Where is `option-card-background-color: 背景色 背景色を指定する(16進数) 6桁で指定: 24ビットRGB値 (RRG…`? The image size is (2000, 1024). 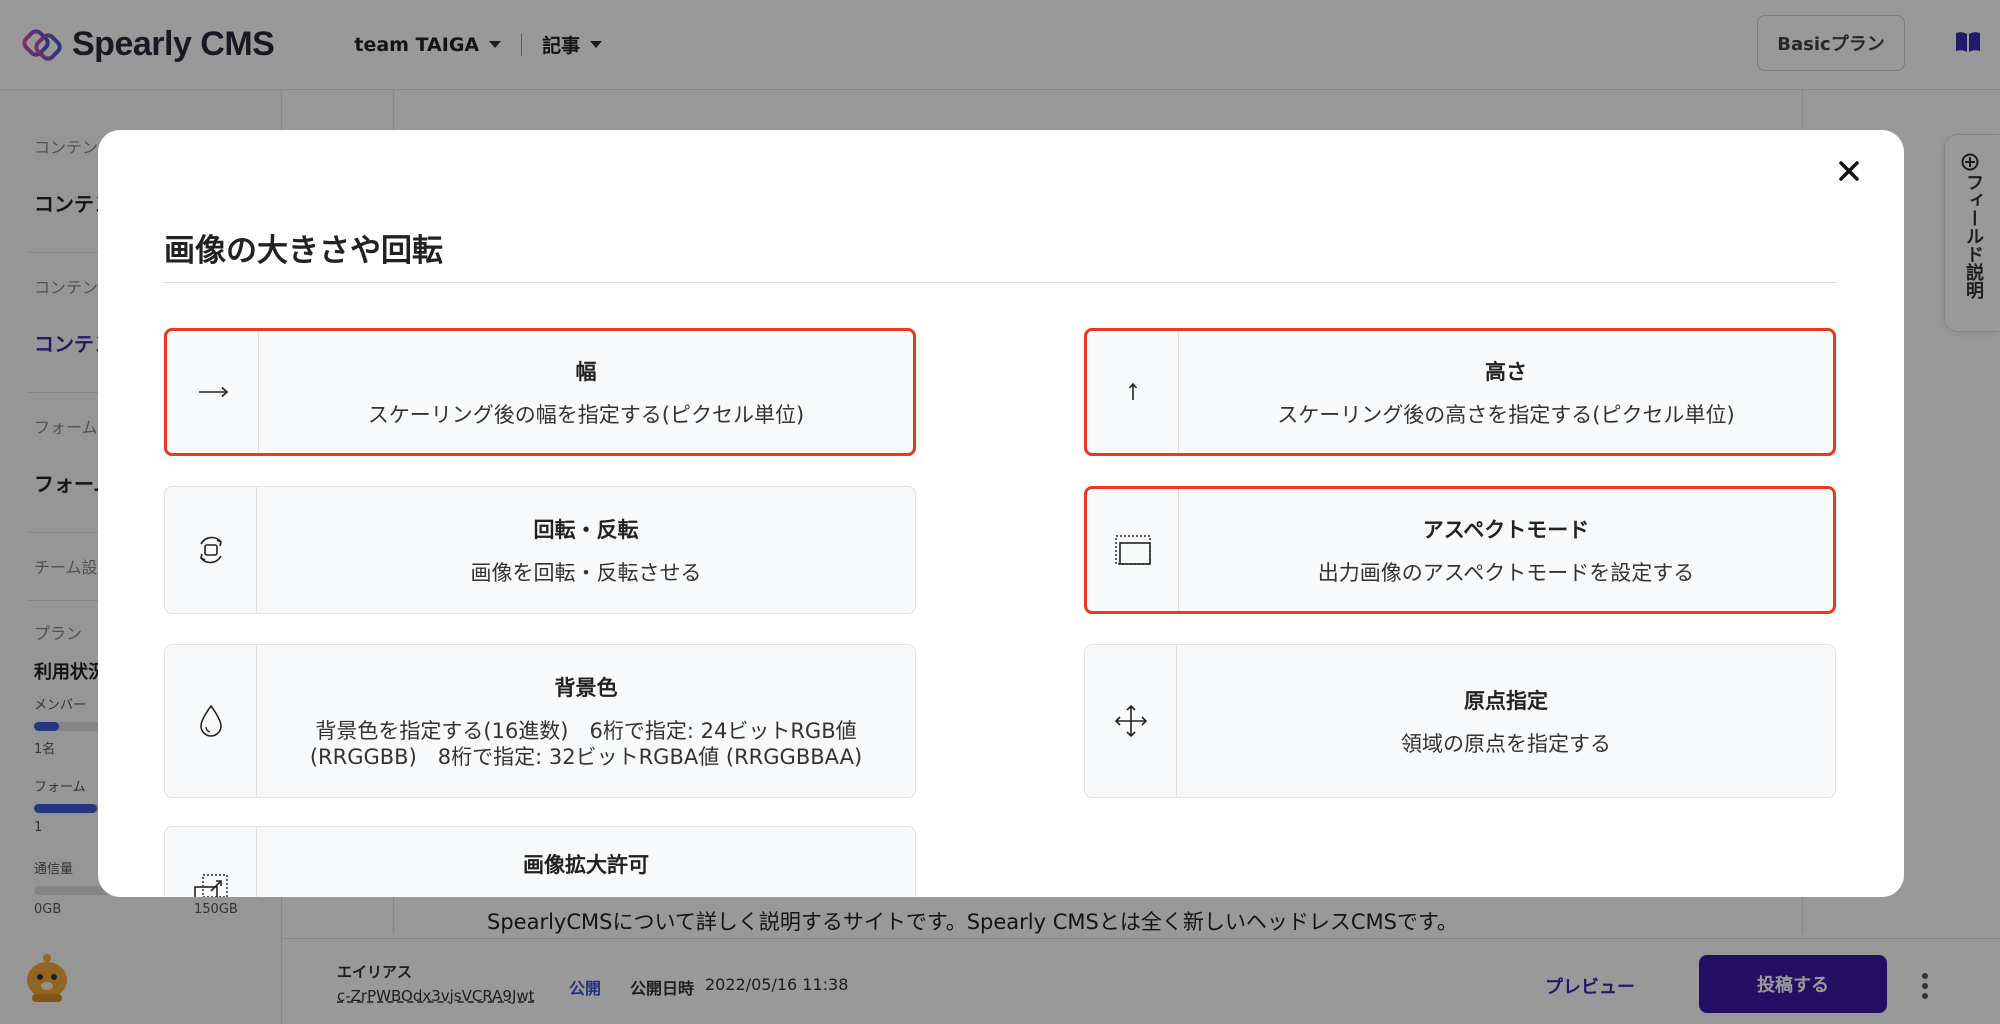
option-card-background-color: 背景色 背景色を指定する(16進数) 6桁で指定: 24ビットRGB値 (RRG… is located at coordinates (540, 721).